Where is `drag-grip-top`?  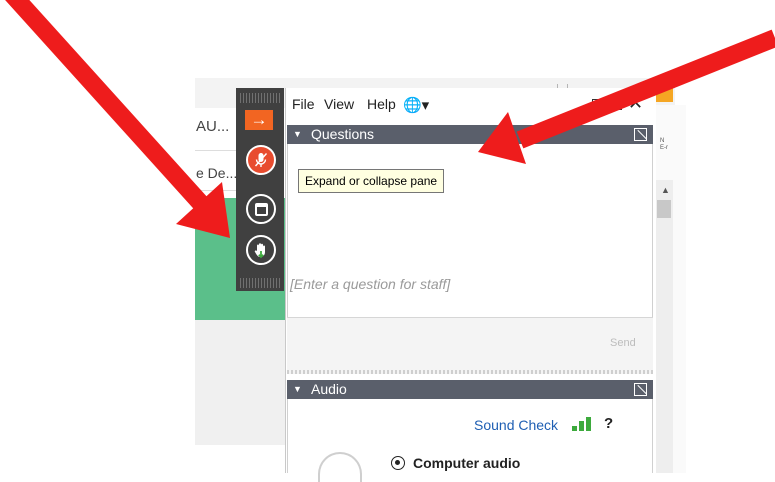
drag-grip-top is located at coordinates (260, 98).